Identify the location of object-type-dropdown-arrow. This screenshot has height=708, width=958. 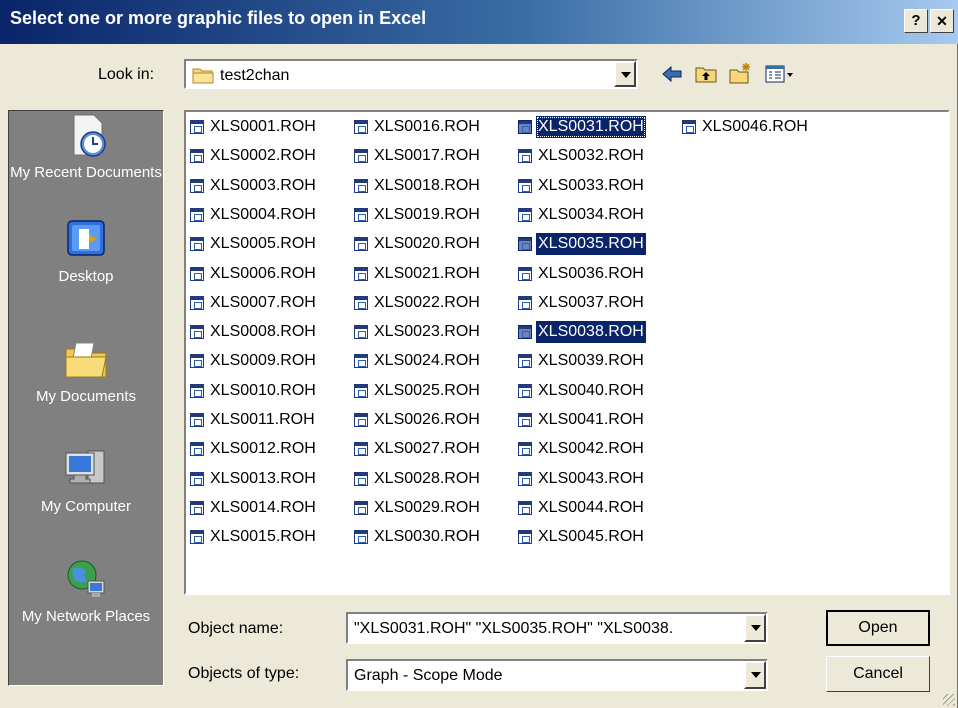
(755, 675).